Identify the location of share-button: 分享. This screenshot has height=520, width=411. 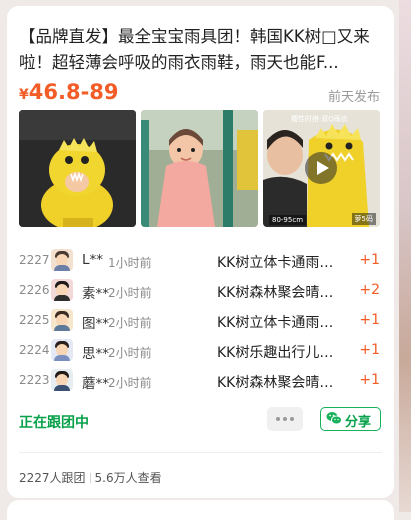
(350, 419).